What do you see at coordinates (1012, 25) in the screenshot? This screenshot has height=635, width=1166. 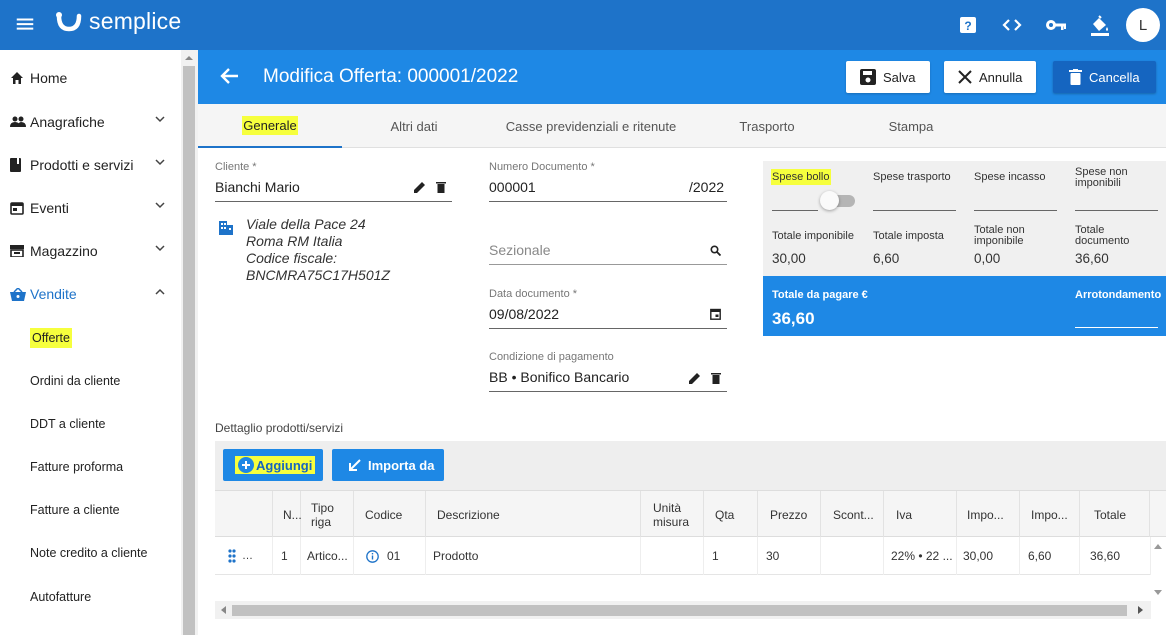 I see `code-icon` at bounding box center [1012, 25].